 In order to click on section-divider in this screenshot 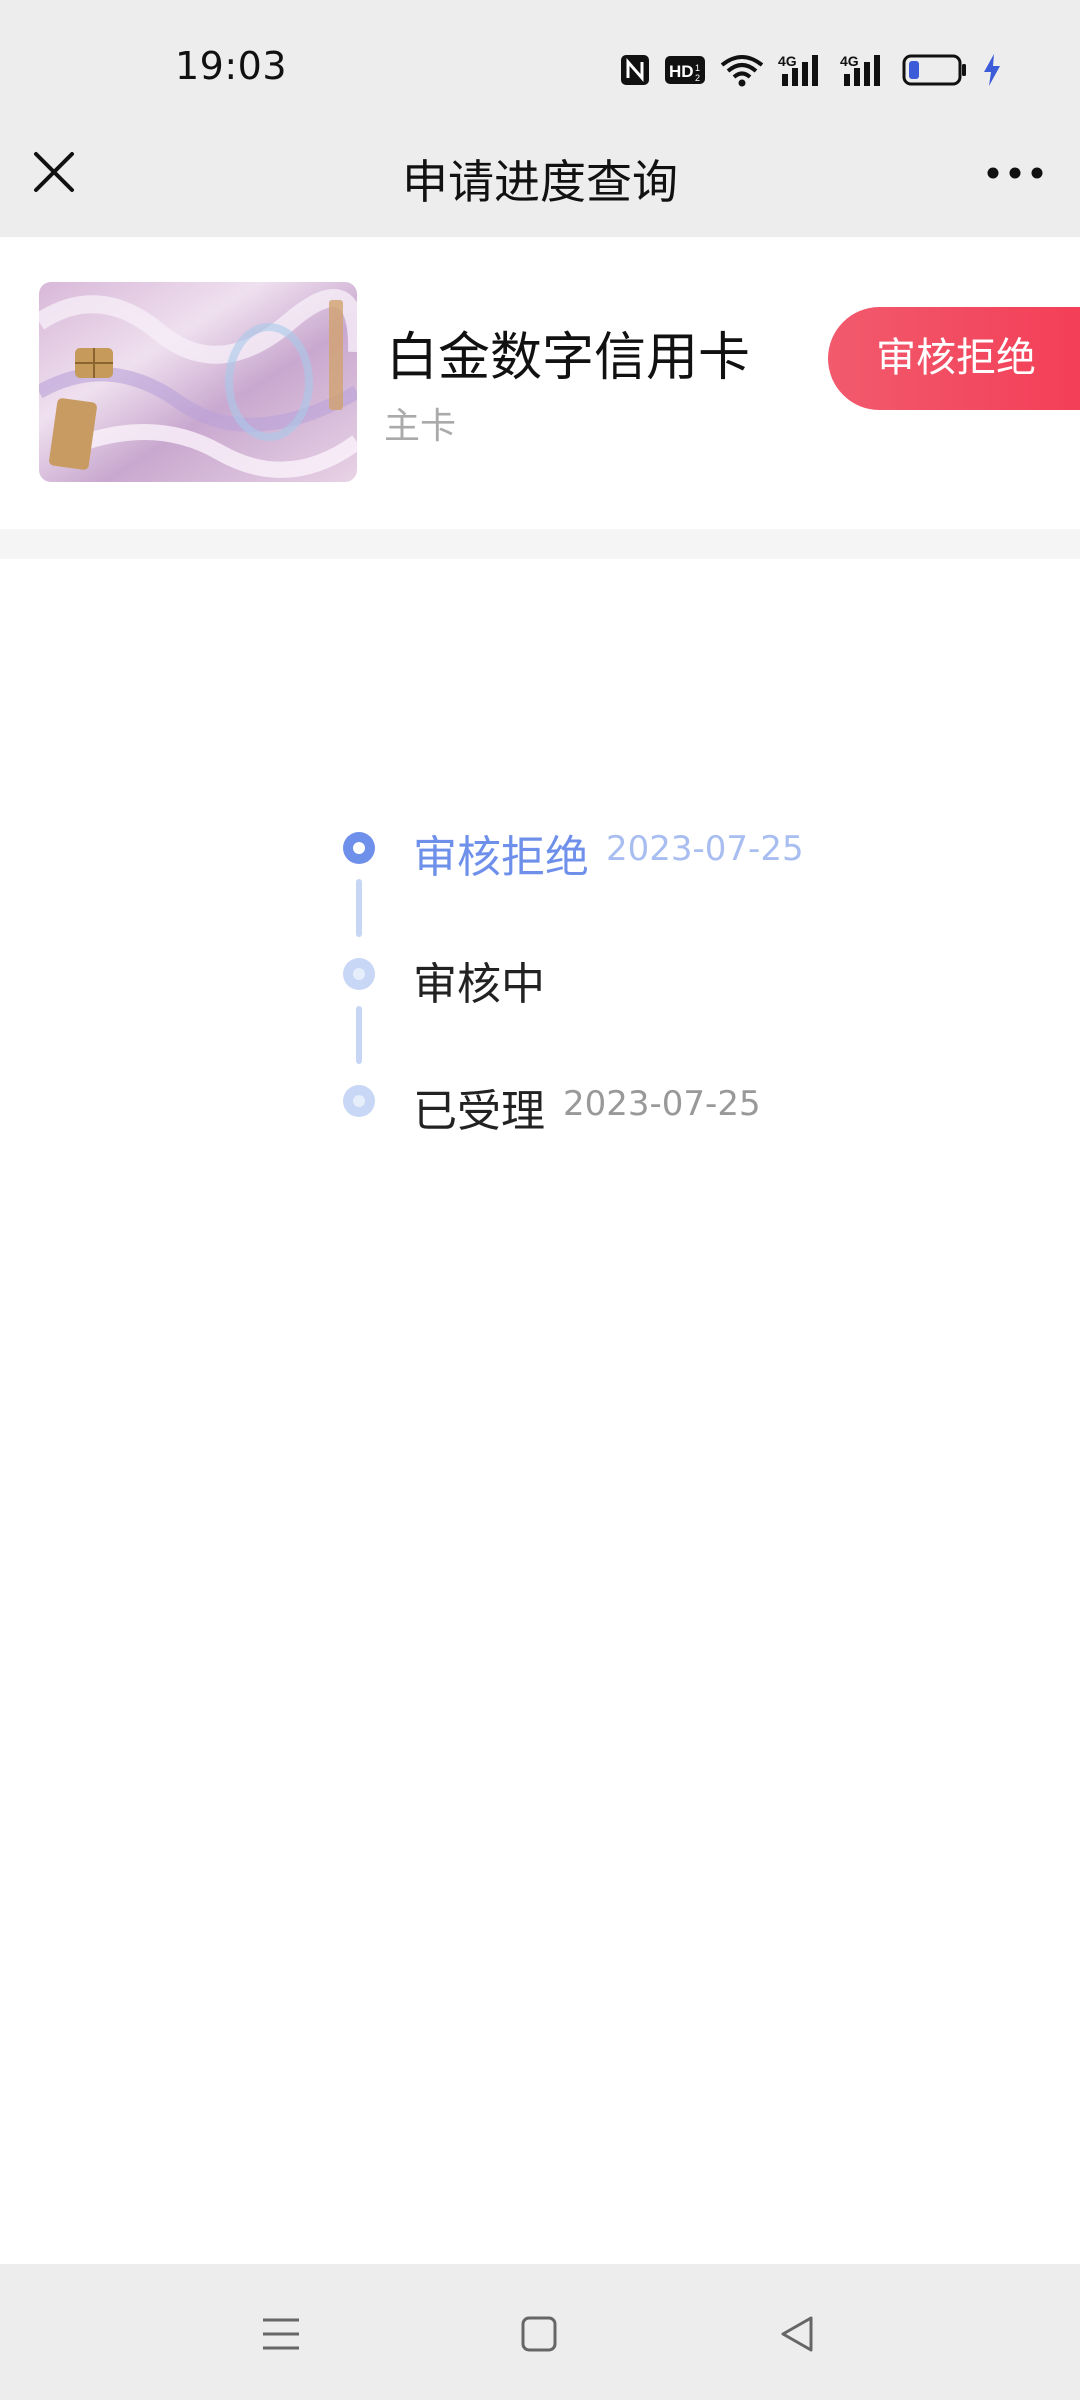, I will do `click(540, 544)`.